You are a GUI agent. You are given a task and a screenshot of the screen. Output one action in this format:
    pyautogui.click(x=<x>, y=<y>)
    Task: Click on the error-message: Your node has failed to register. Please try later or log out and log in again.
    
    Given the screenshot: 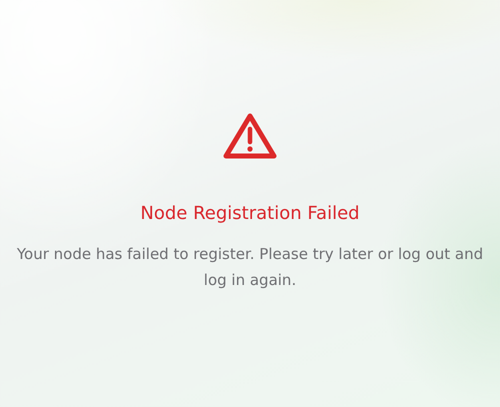 What is the action you would take?
    pyautogui.click(x=250, y=267)
    